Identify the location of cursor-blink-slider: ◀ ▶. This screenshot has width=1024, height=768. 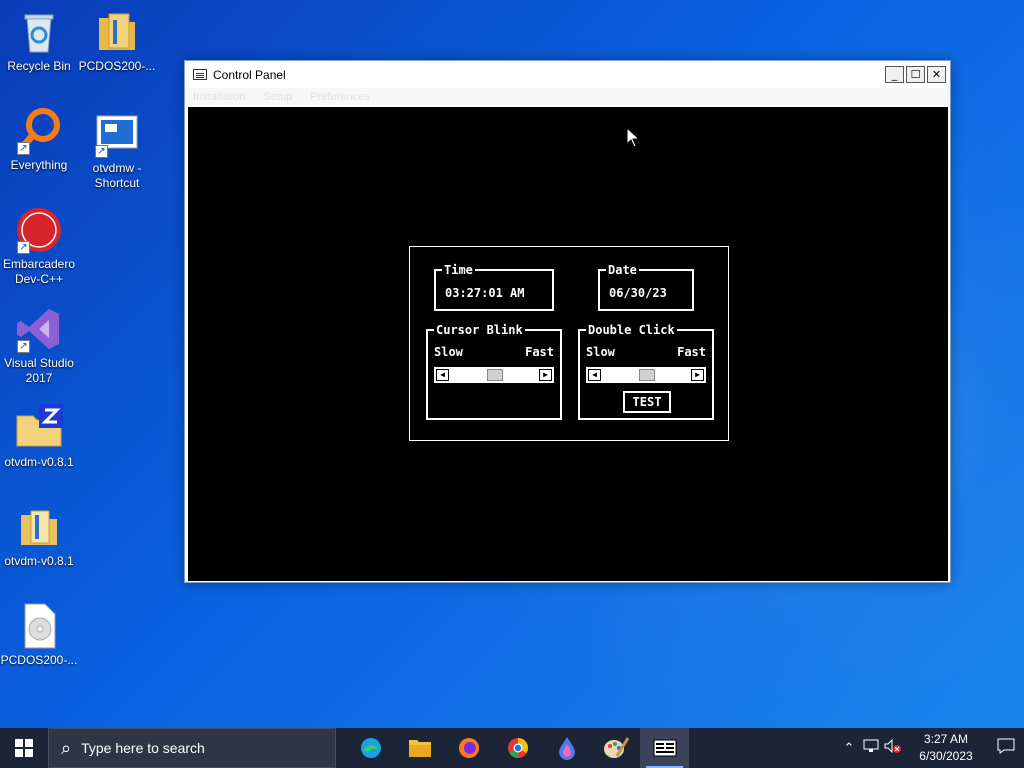
(494, 375).